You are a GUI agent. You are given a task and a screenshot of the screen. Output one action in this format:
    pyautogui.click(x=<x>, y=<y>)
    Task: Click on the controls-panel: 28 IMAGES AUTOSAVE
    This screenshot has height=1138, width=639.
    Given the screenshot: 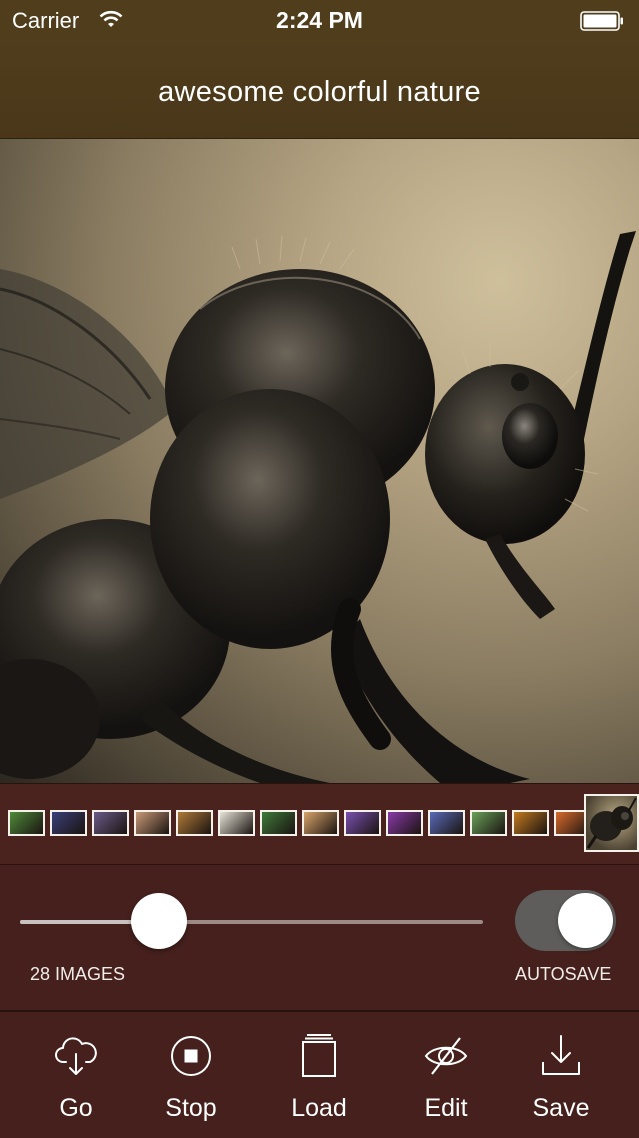 What is the action you would take?
    pyautogui.click(x=319, y=937)
    